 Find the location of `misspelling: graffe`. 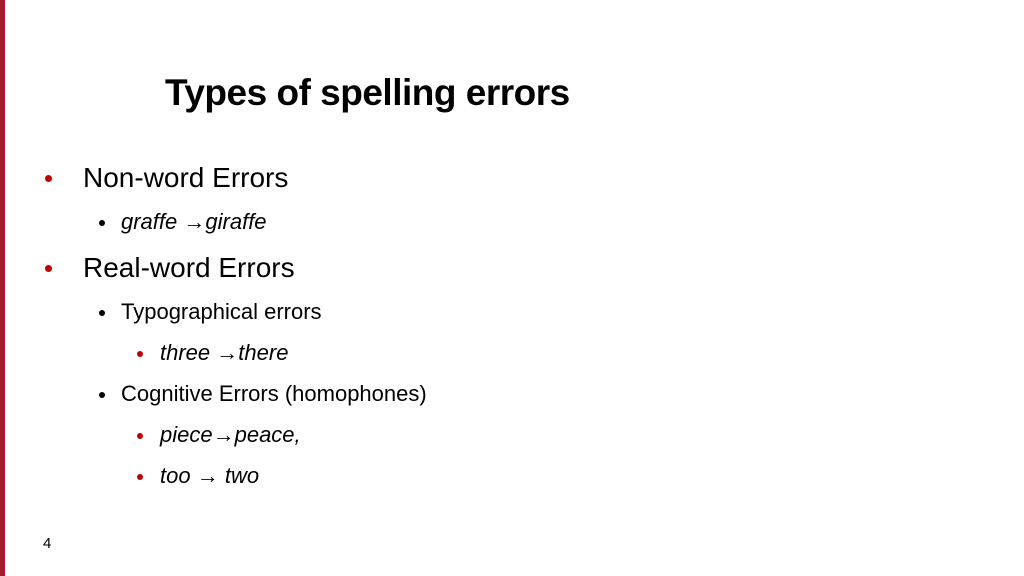

misspelling: graffe is located at coordinates (149, 221).